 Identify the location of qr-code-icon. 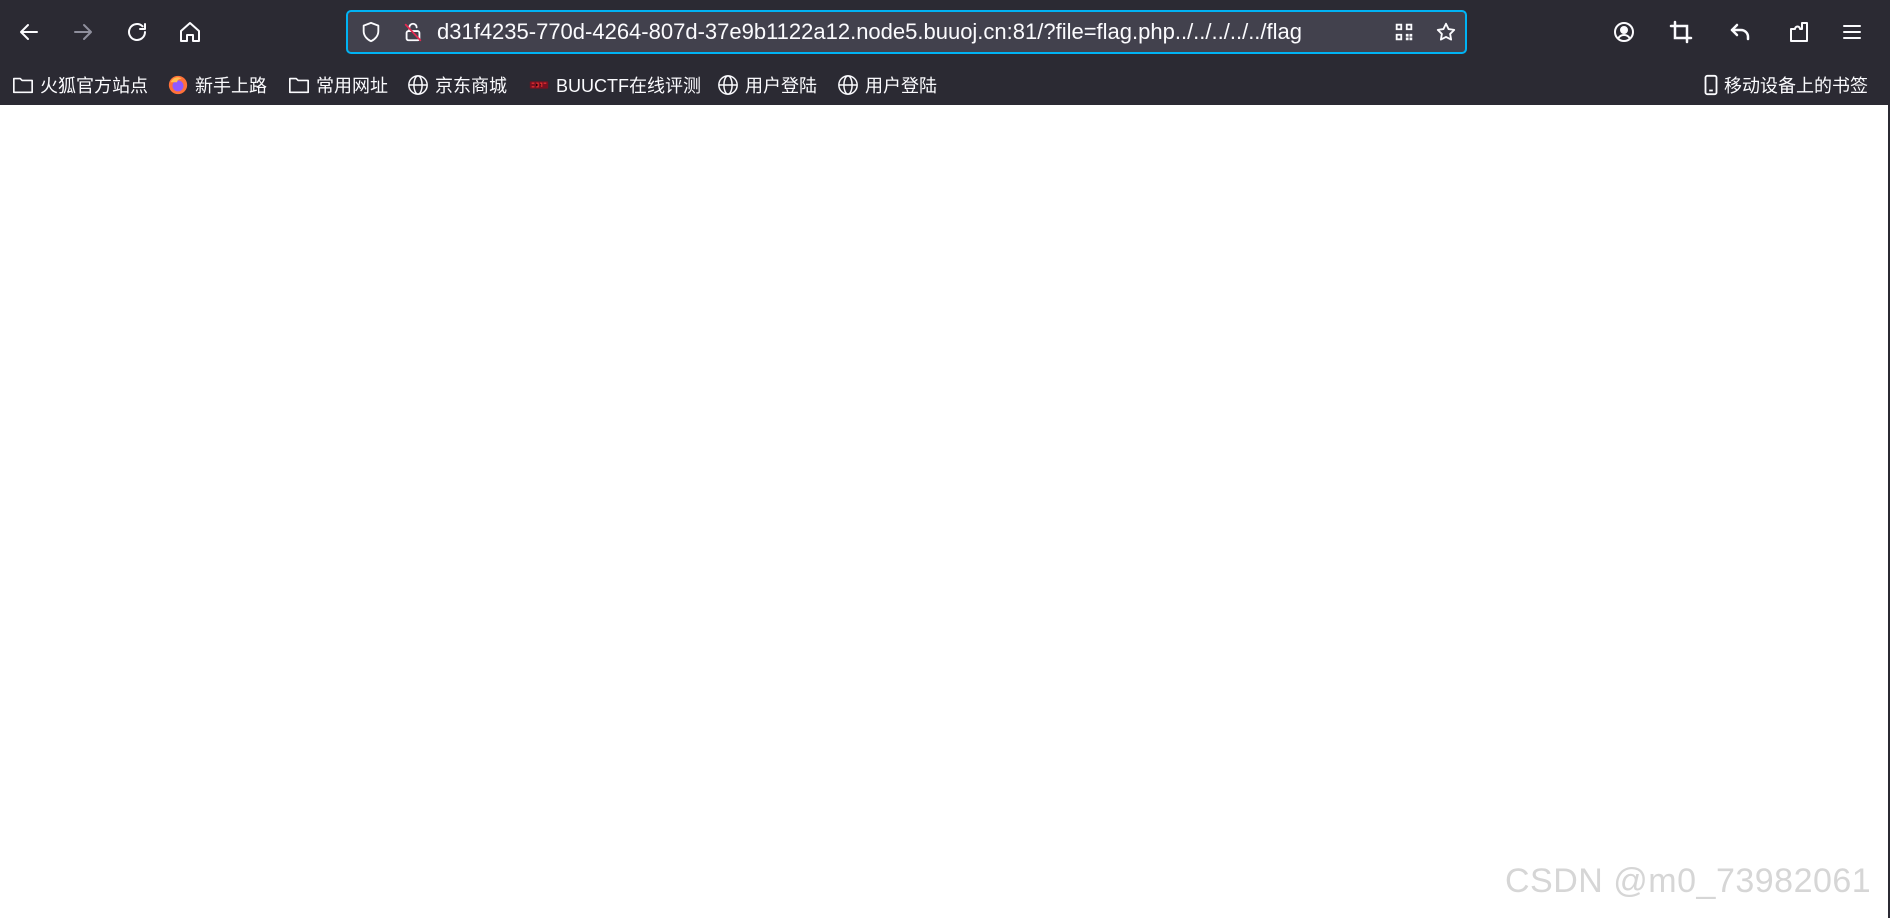
(1404, 32).